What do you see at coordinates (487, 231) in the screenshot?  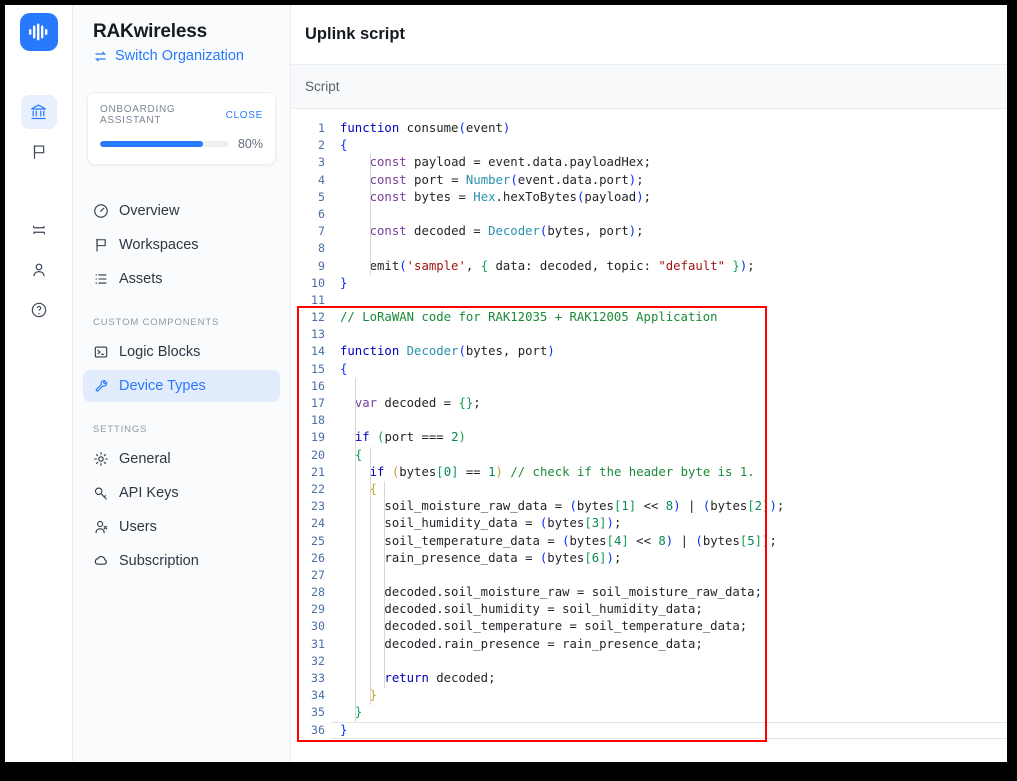 I see `code-text: const decoded = Decoder(bytes, port);` at bounding box center [487, 231].